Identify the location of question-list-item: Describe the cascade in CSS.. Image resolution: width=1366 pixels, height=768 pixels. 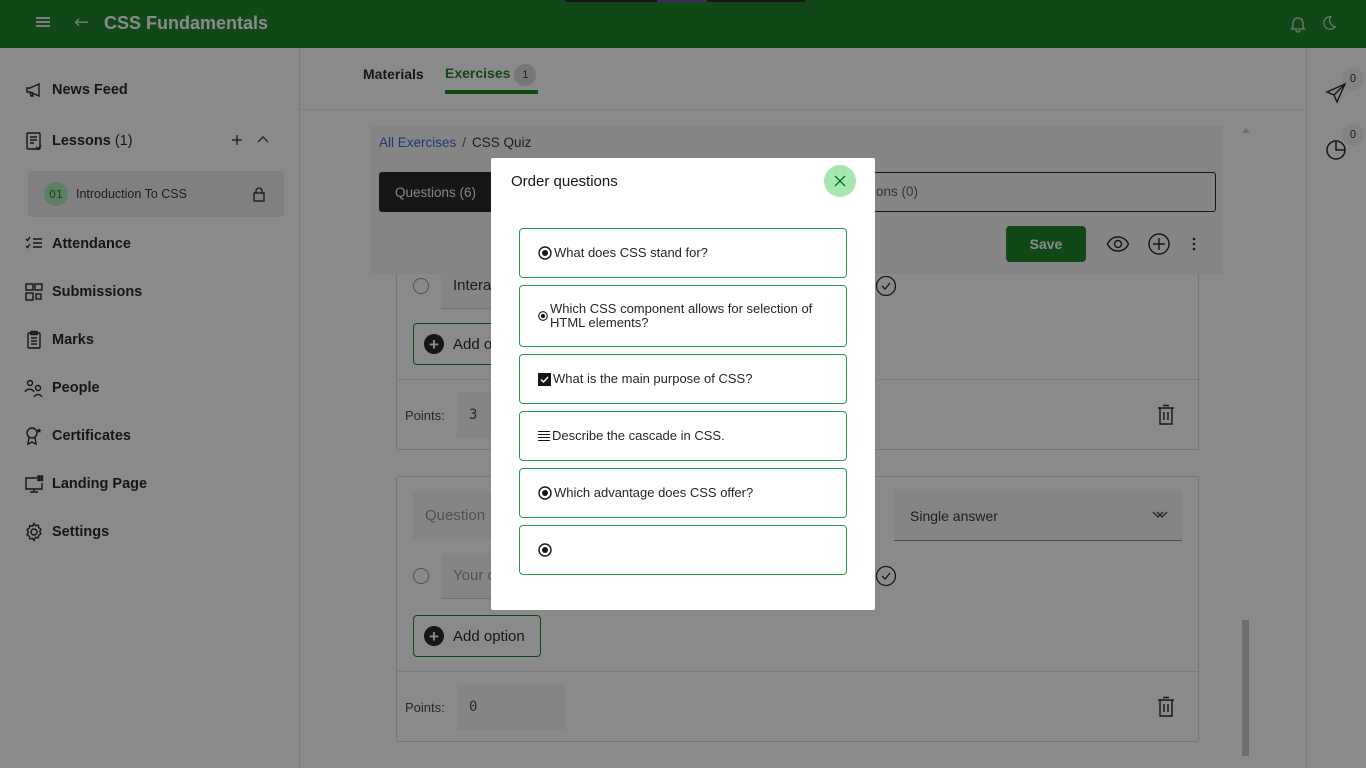
(683, 436).